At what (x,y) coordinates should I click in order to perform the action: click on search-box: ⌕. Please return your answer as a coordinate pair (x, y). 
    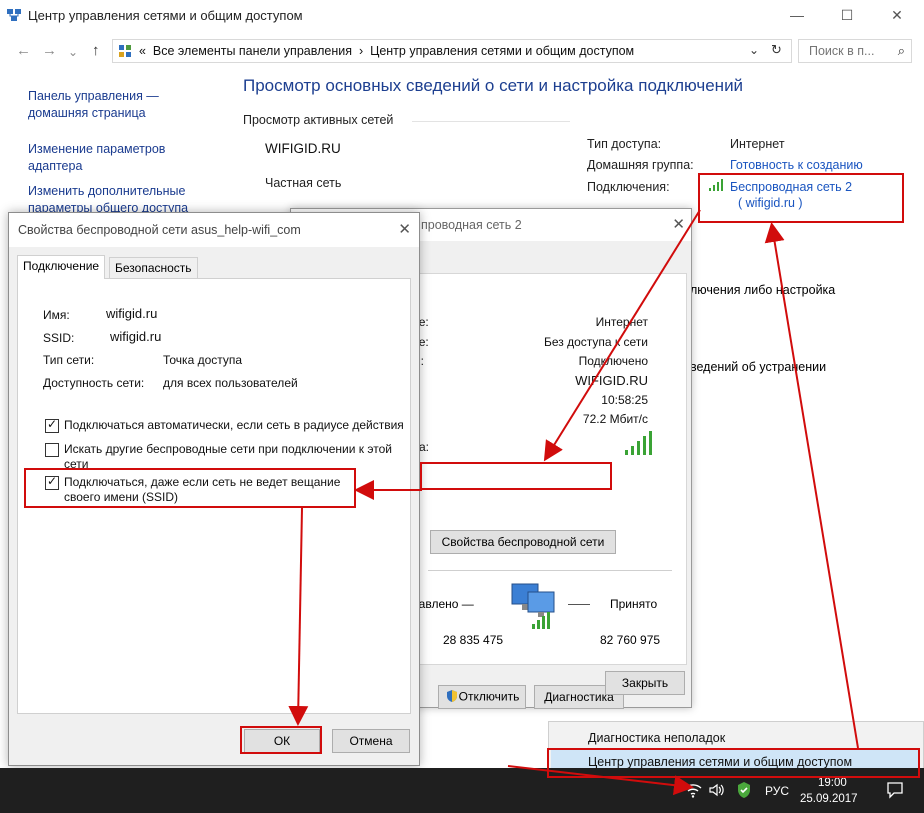
    Looking at the image, I should click on (855, 51).